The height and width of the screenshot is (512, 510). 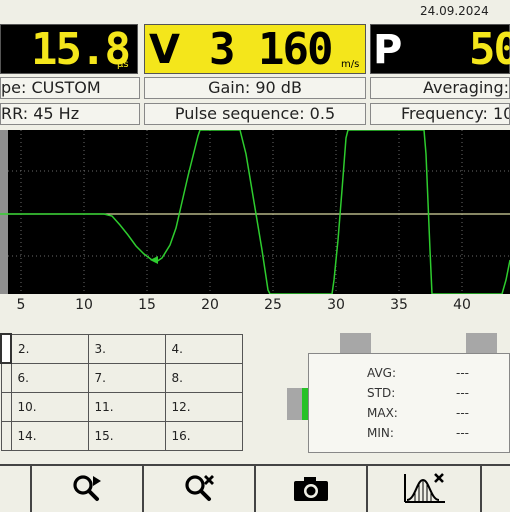 What do you see at coordinates (381, 393) in the screenshot?
I see `stat-label: STD:` at bounding box center [381, 393].